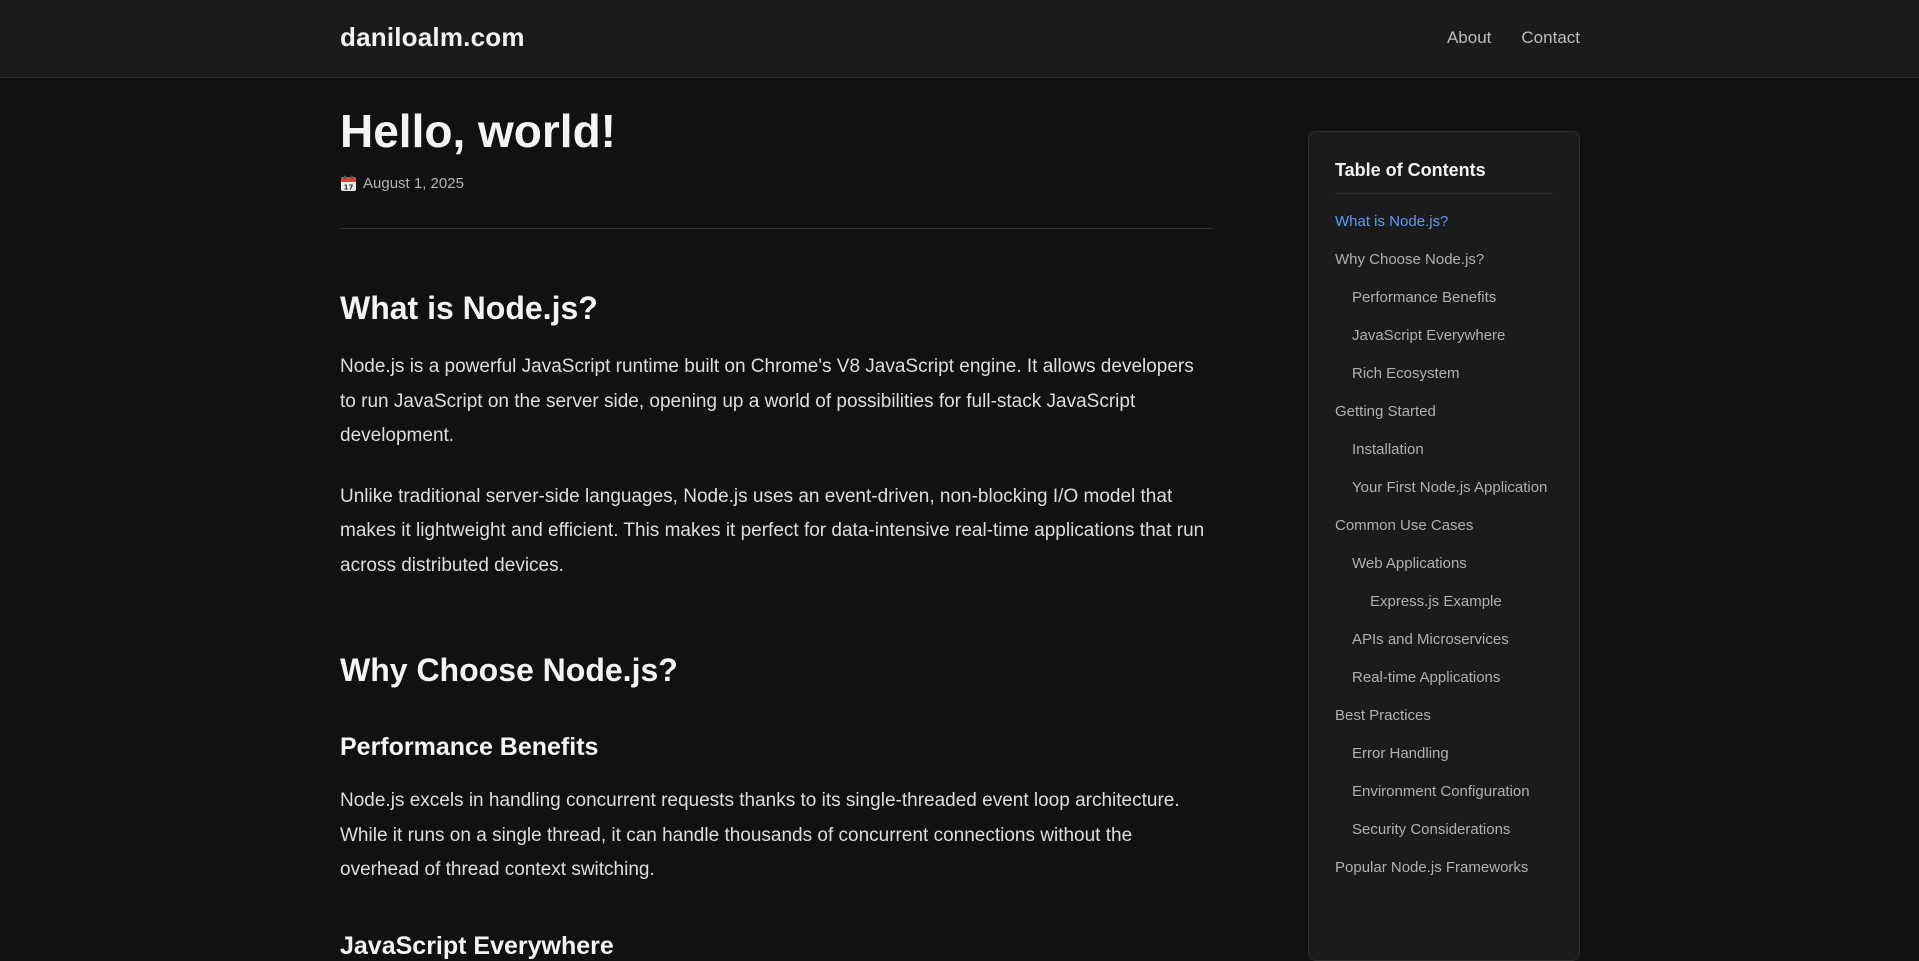 This screenshot has width=1919, height=961. I want to click on top-nav: About Contact, so click(1513, 38).